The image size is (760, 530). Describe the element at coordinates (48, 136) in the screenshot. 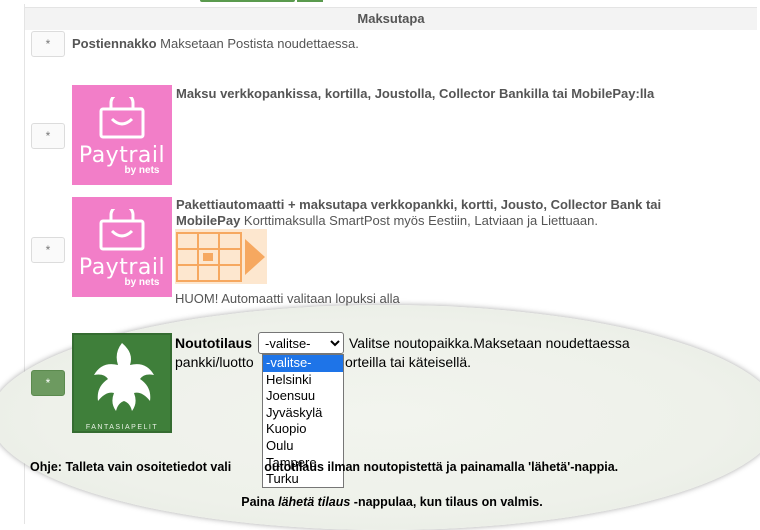

I see `paytrail-radio: *` at that location.